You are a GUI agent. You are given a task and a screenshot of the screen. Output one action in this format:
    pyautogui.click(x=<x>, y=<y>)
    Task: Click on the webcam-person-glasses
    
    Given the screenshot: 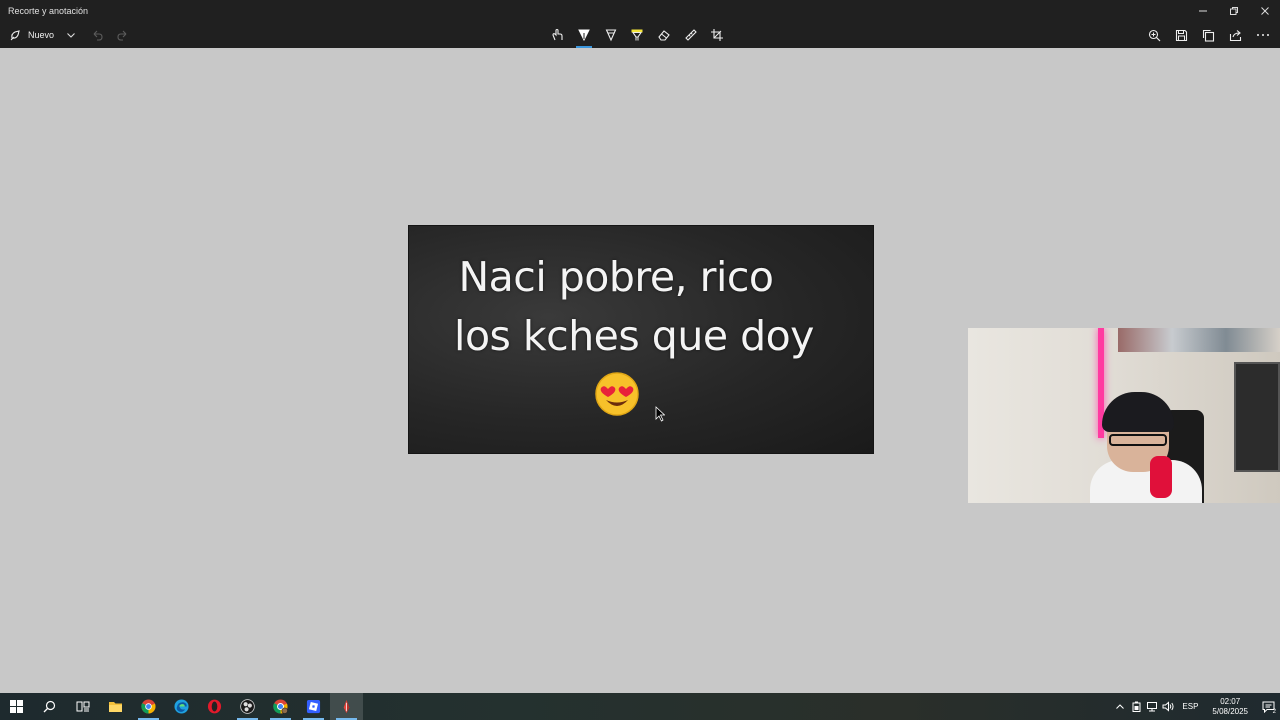 What is the action you would take?
    pyautogui.click(x=1138, y=440)
    